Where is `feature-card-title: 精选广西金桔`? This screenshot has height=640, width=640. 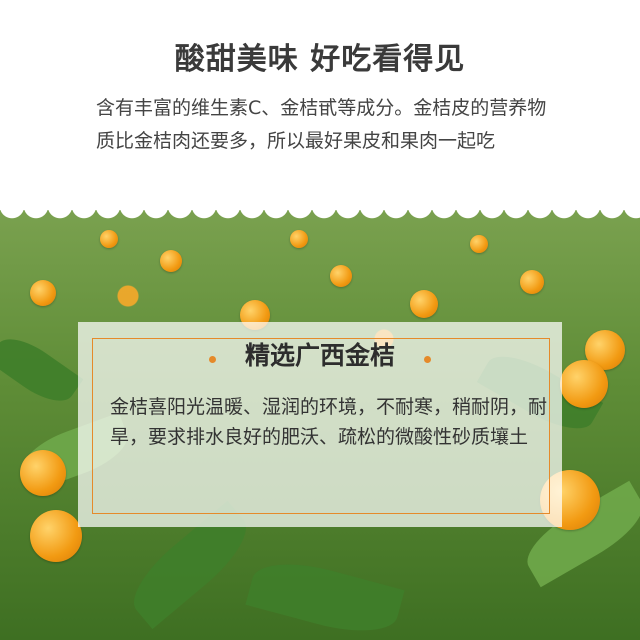 feature-card-title: 精选广西金桔 is located at coordinates (319, 355).